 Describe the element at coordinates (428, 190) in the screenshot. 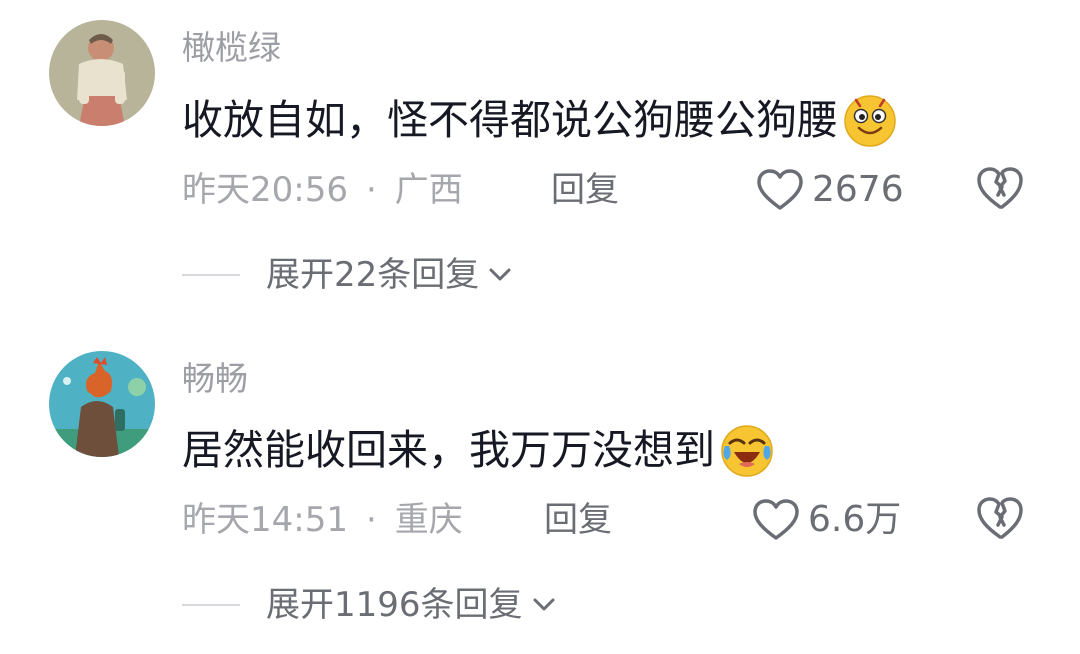

I see `comment-location: 广西` at that location.